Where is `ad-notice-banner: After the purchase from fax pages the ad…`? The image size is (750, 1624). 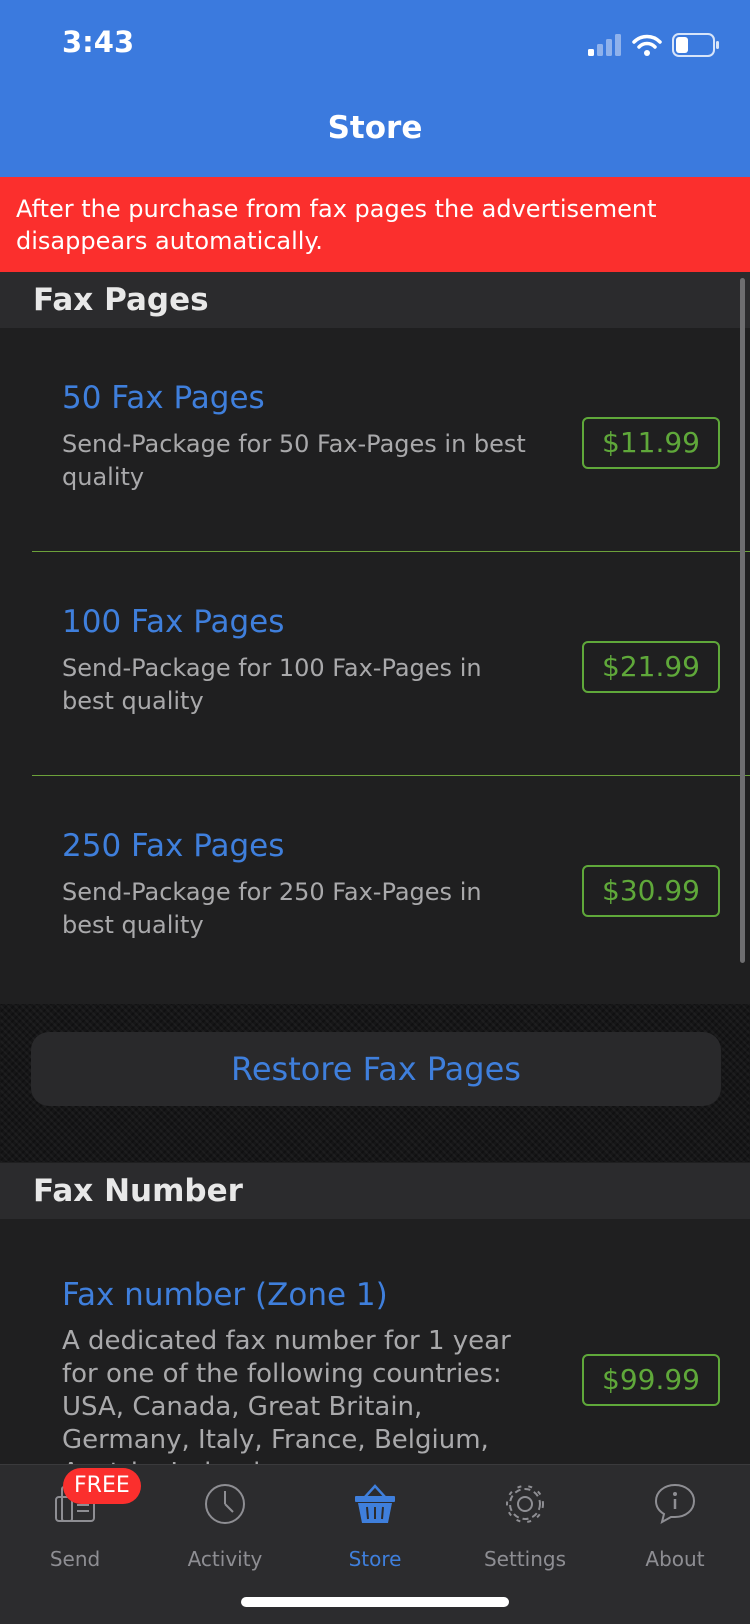 ad-notice-banner: After the purchase from fax pages the ad… is located at coordinates (375, 224).